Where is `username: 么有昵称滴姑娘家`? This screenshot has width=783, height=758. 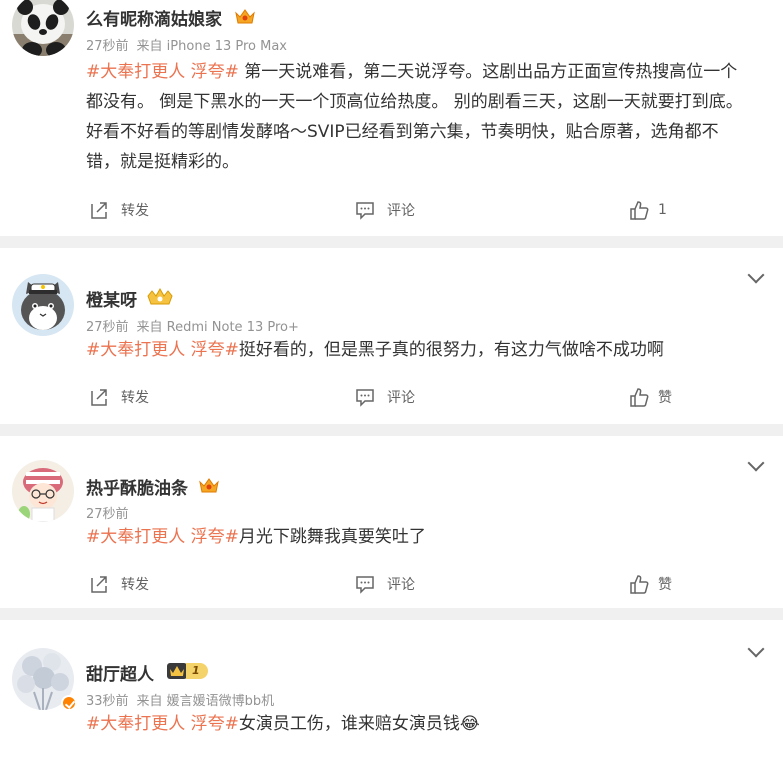
username: 么有昵称滴姑娘家 is located at coordinates (154, 17).